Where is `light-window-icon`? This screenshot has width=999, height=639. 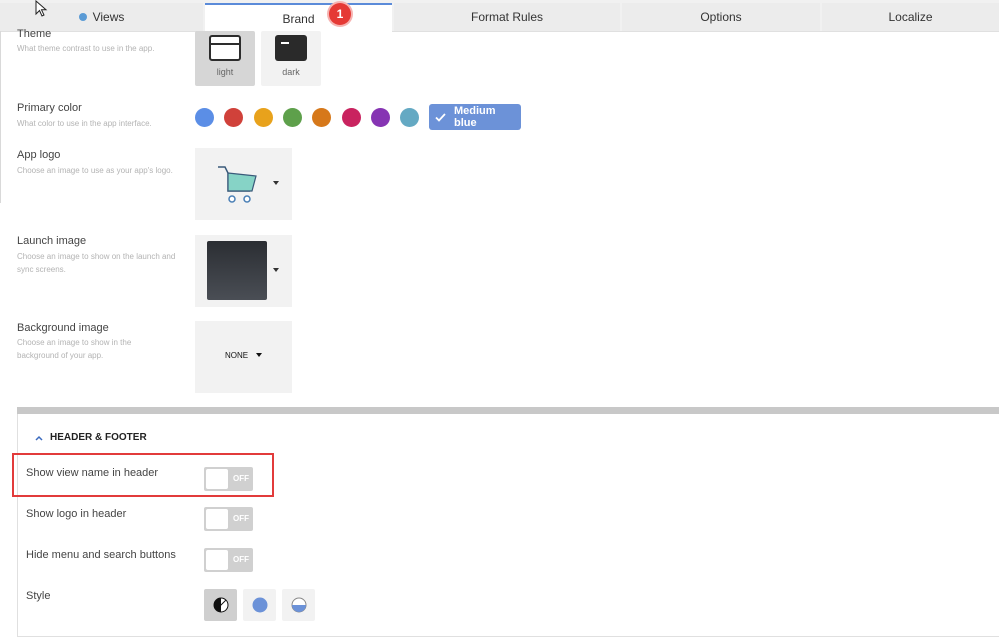 light-window-icon is located at coordinates (225, 48).